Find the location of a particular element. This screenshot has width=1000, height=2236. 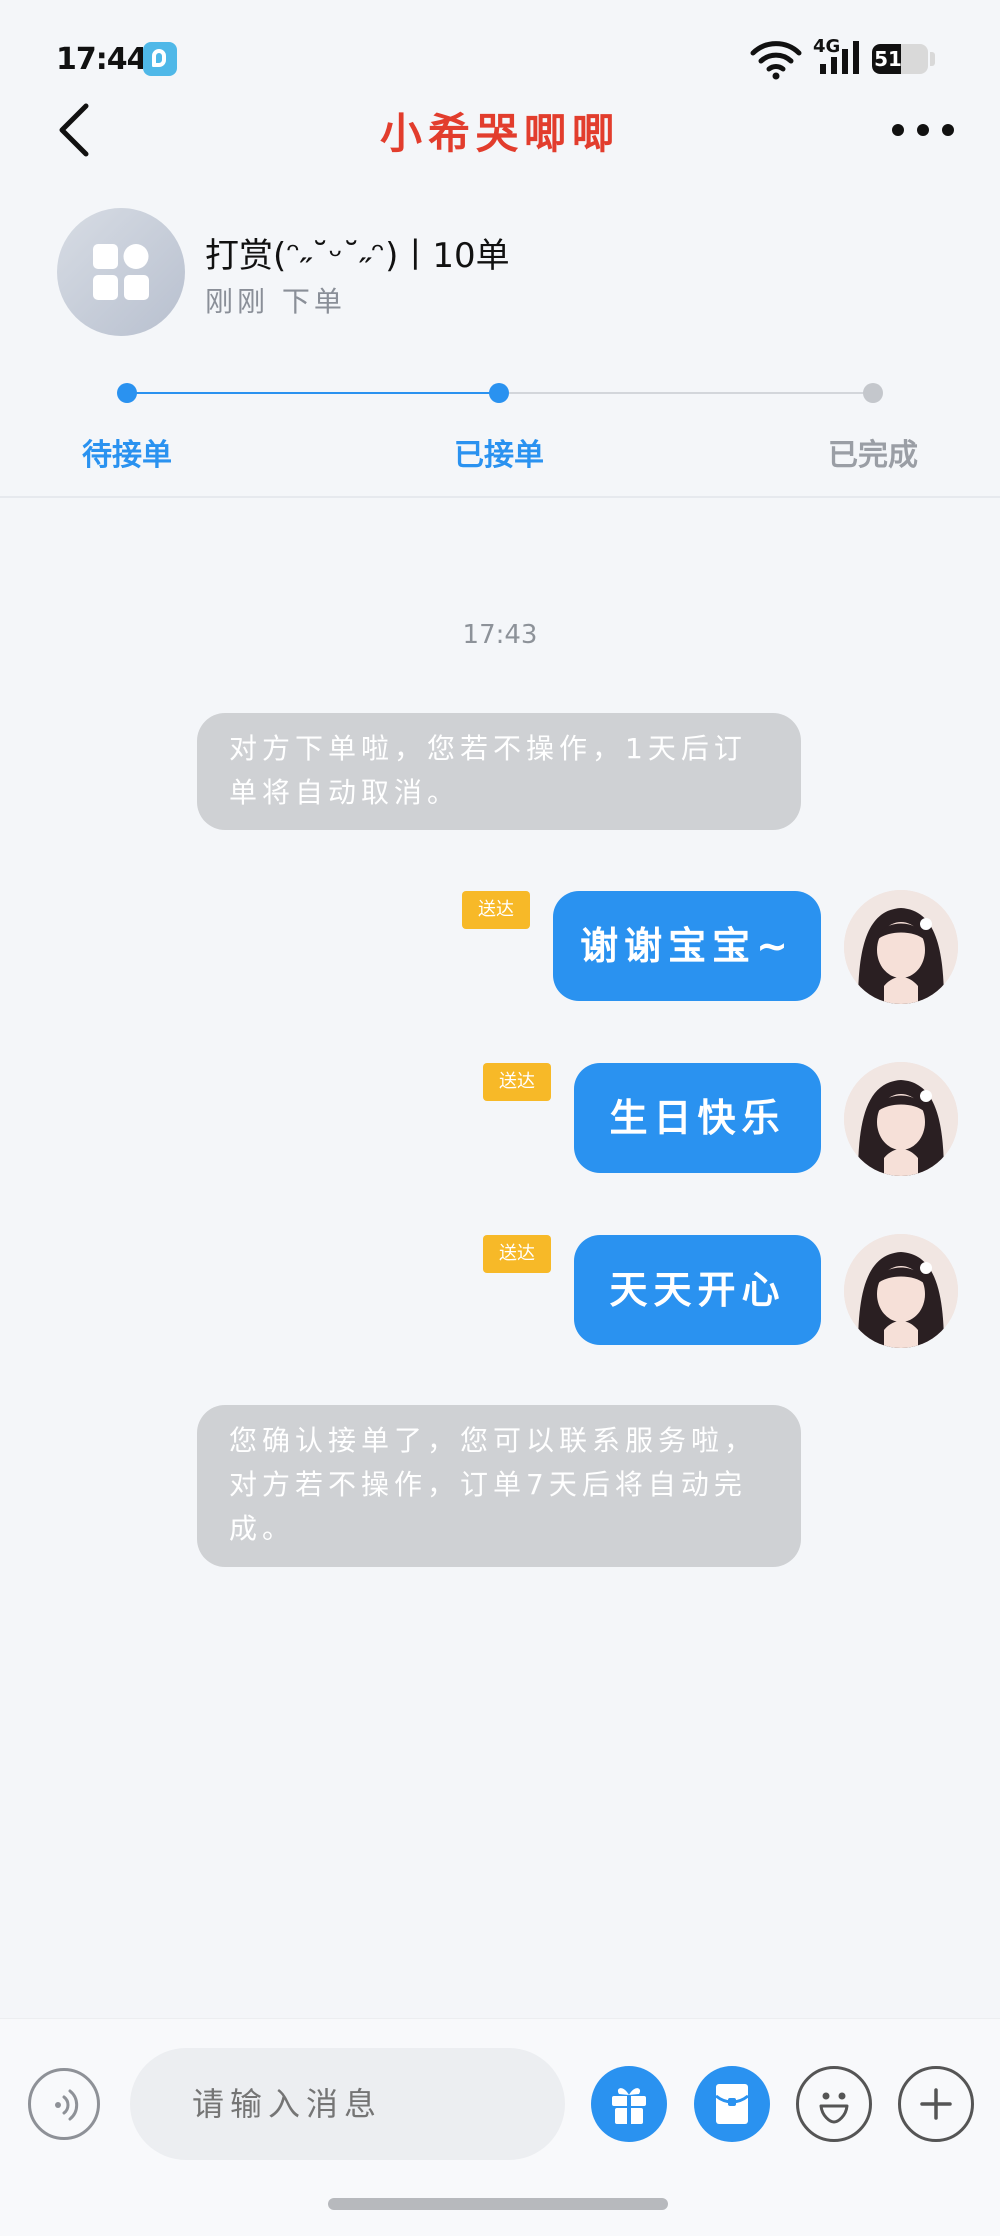

chat-timestamp: 17:43 is located at coordinates (500, 635).